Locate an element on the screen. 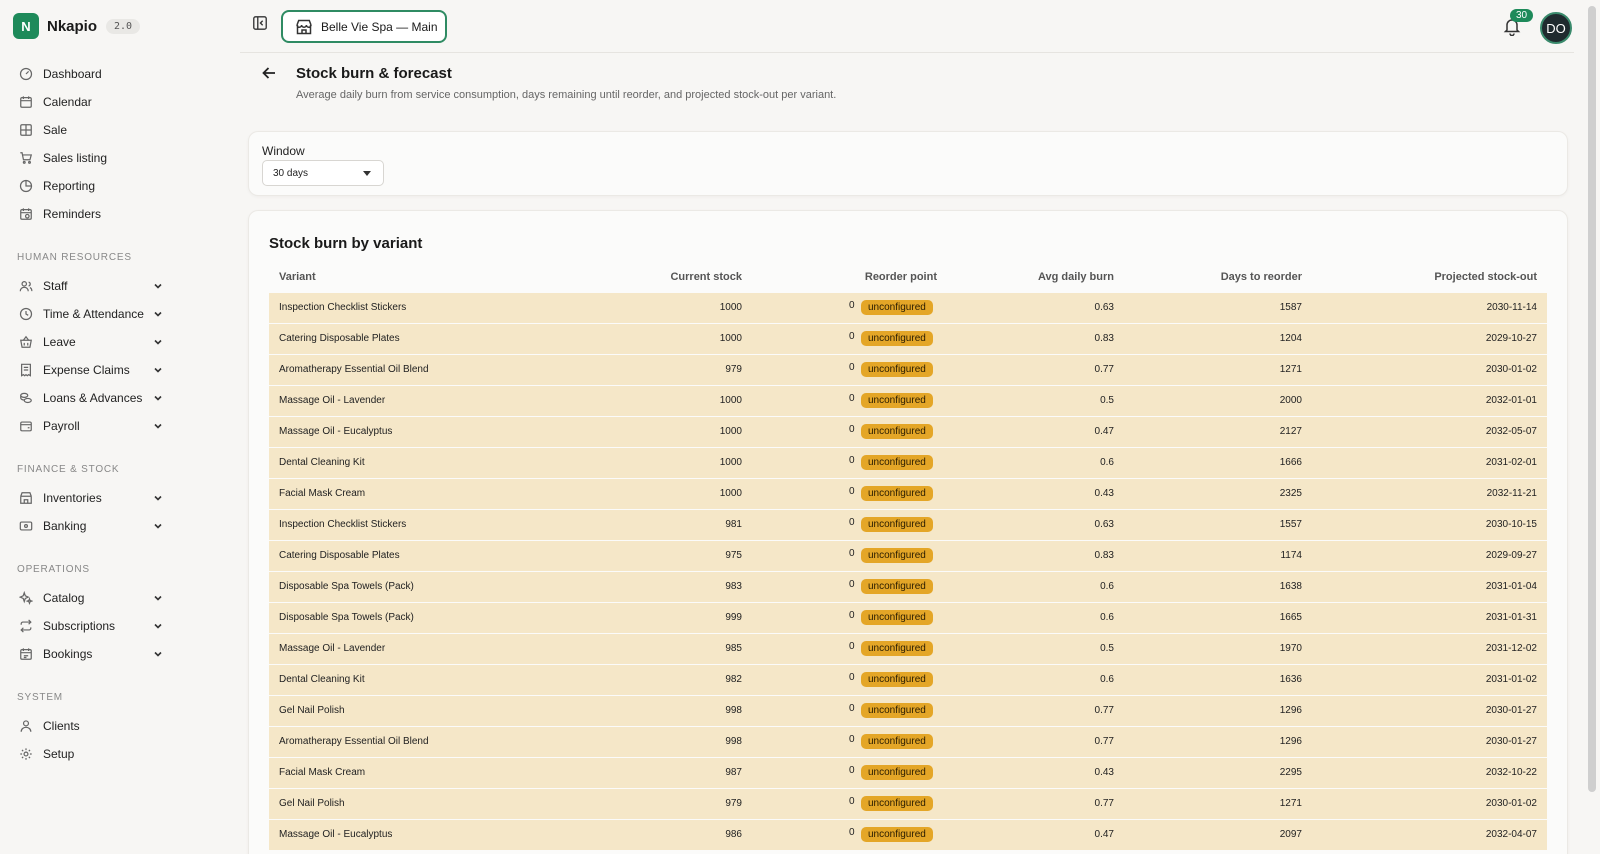 The image size is (1600, 854). days-to-reorder-cell: 2000 is located at coordinates (1290, 400).